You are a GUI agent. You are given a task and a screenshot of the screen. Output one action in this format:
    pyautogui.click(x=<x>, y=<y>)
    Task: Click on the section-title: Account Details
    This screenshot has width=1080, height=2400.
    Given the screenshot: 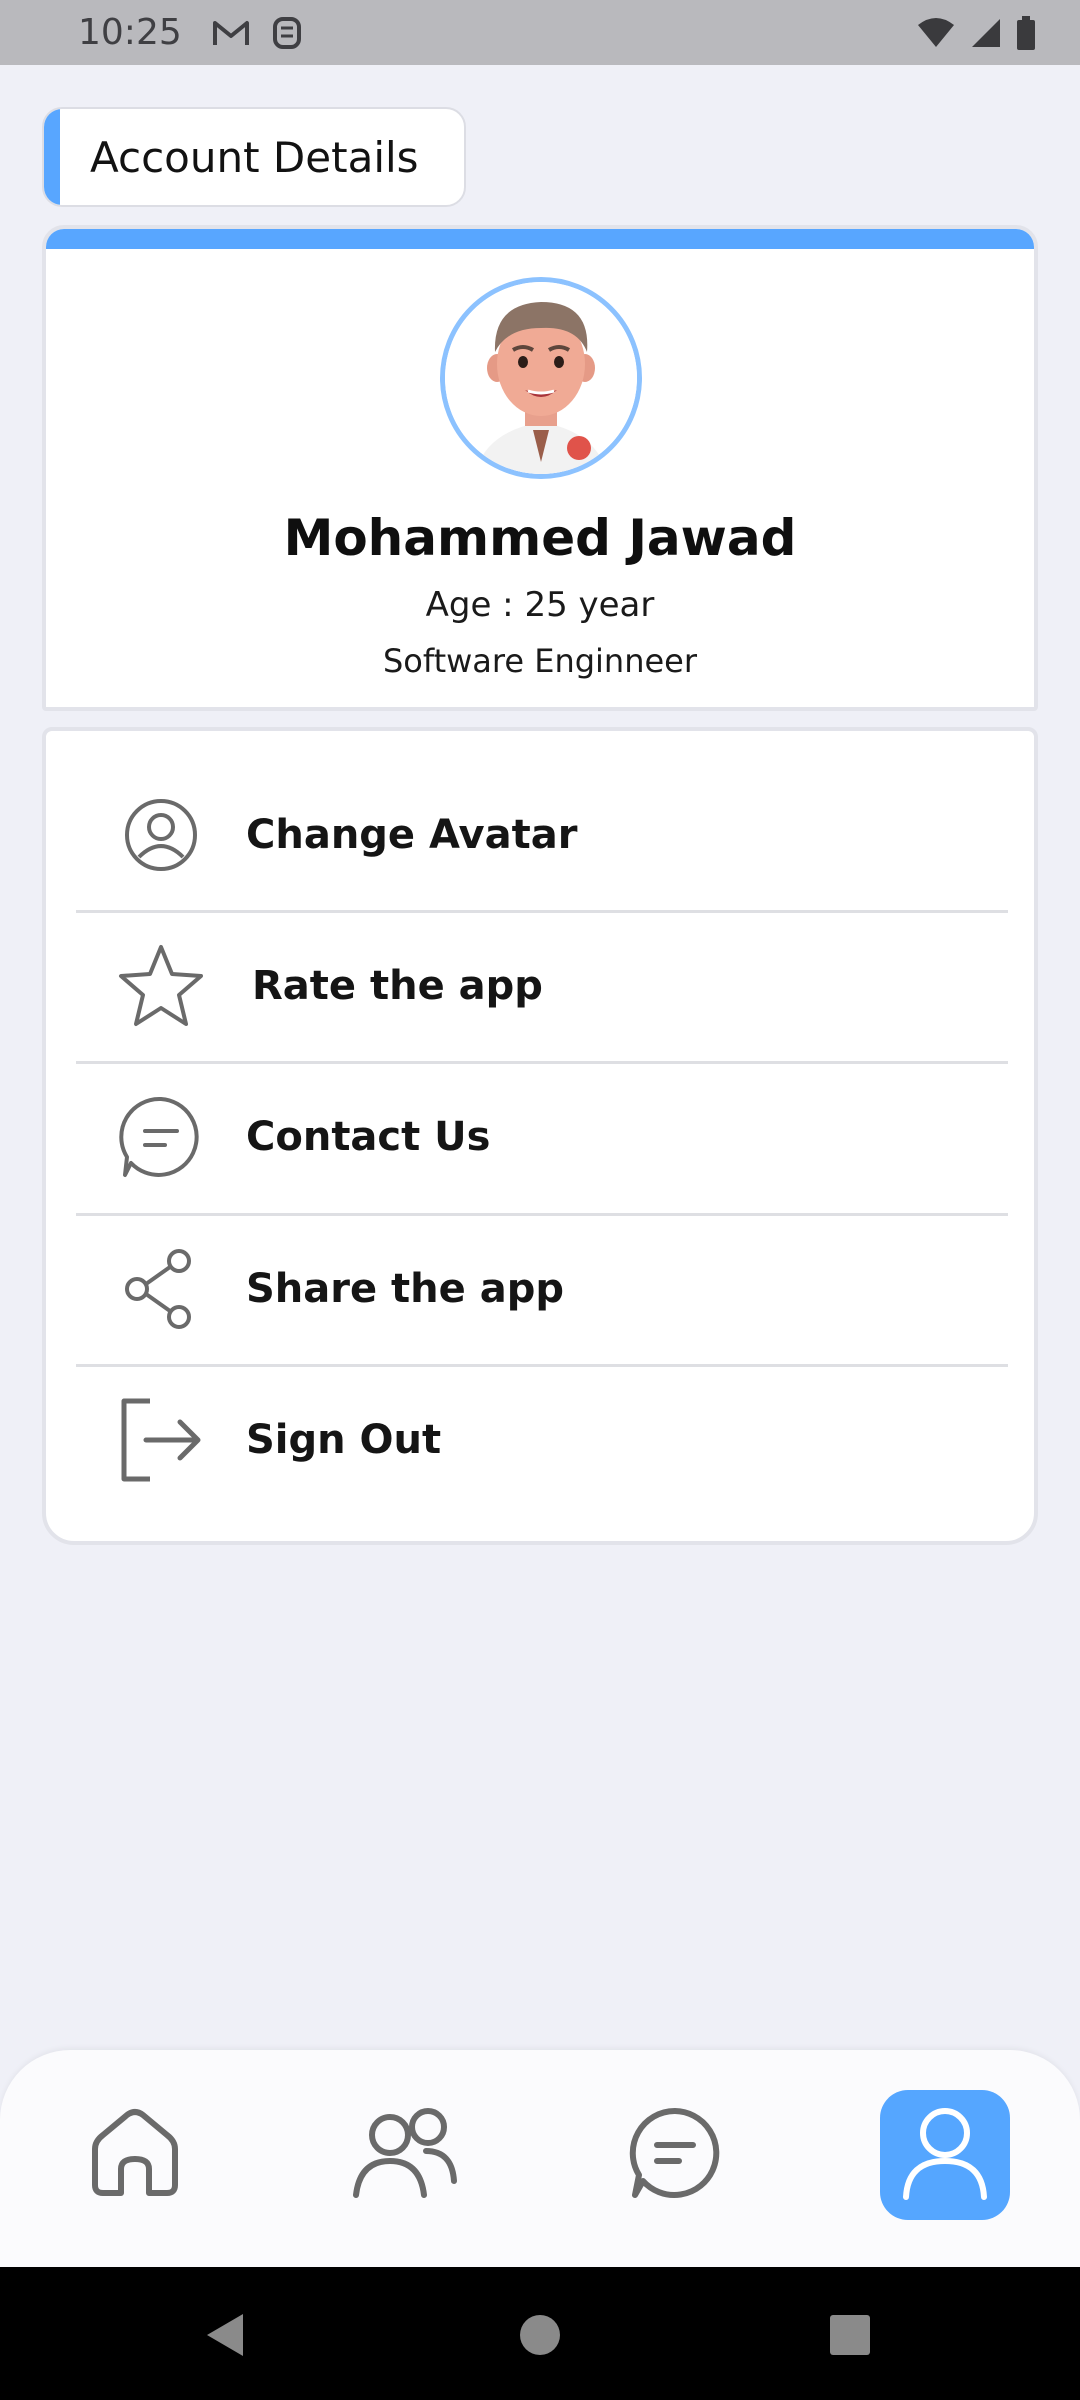 What is the action you would take?
    pyautogui.click(x=254, y=157)
    